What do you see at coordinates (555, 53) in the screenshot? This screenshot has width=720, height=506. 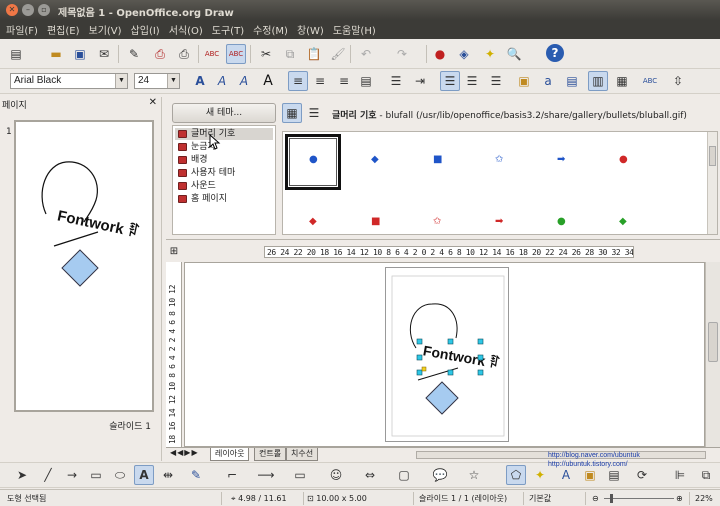 I see `help-icon: ?` at bounding box center [555, 53].